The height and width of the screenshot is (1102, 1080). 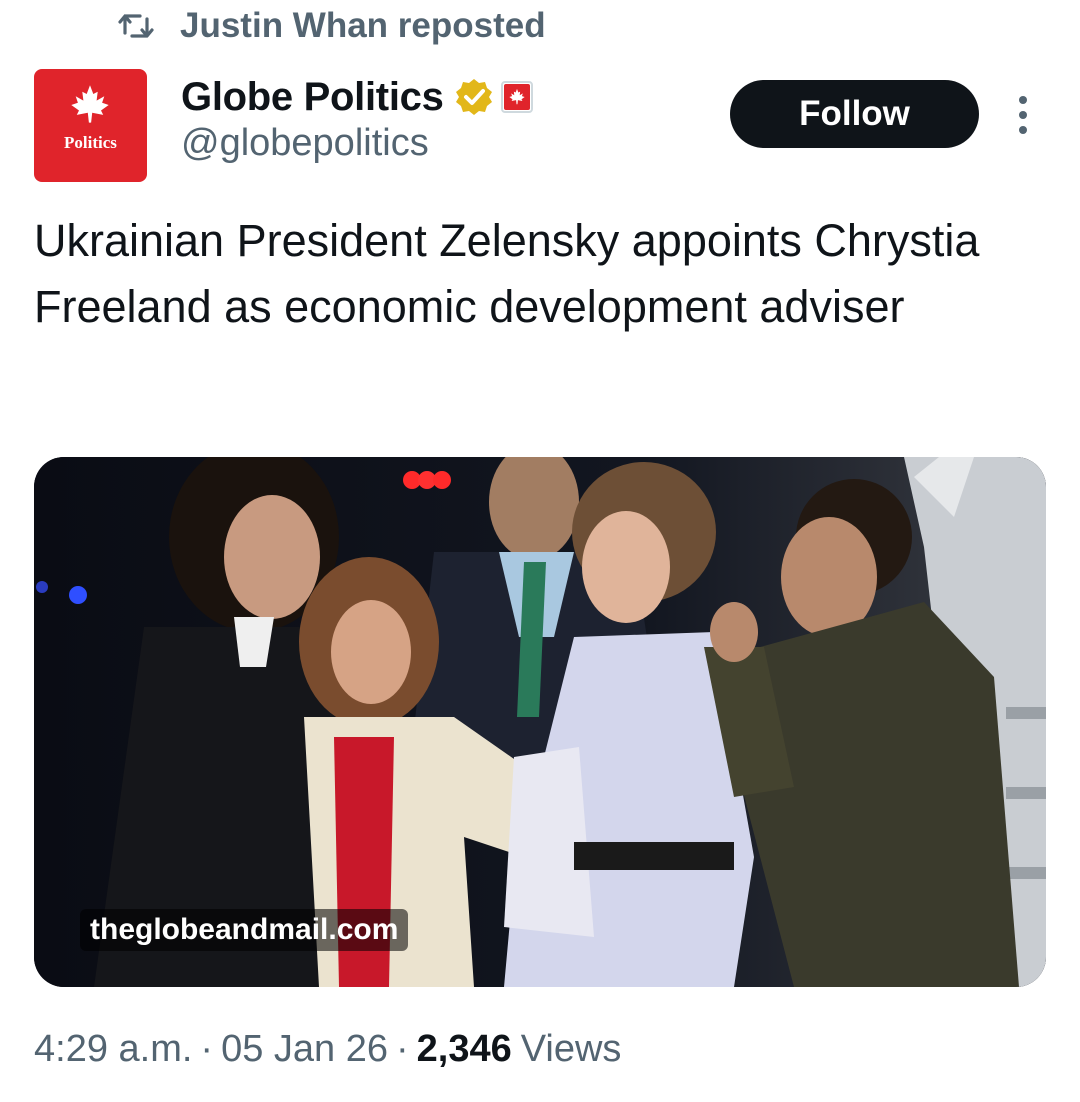 What do you see at coordinates (90, 125) in the screenshot?
I see `avatar: Politics` at bounding box center [90, 125].